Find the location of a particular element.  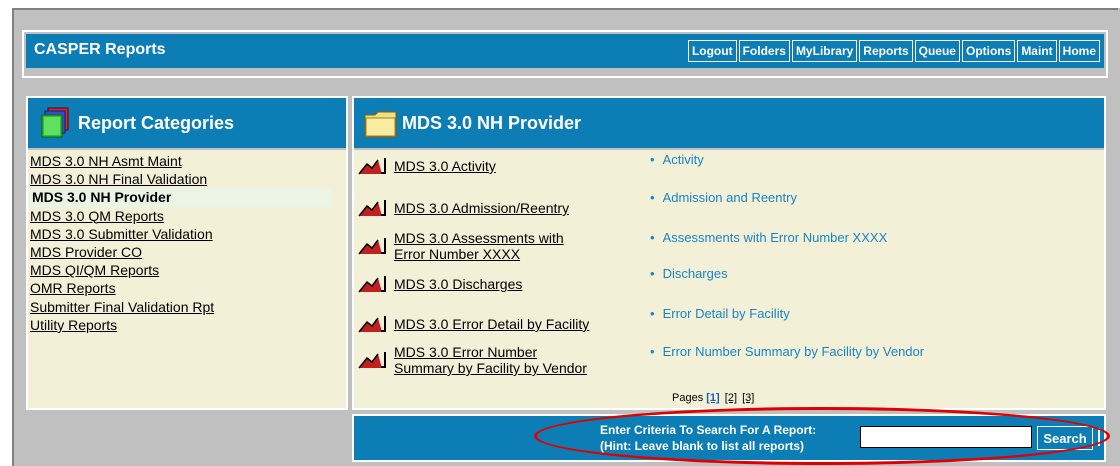

reports-button: Reports is located at coordinates (886, 51).